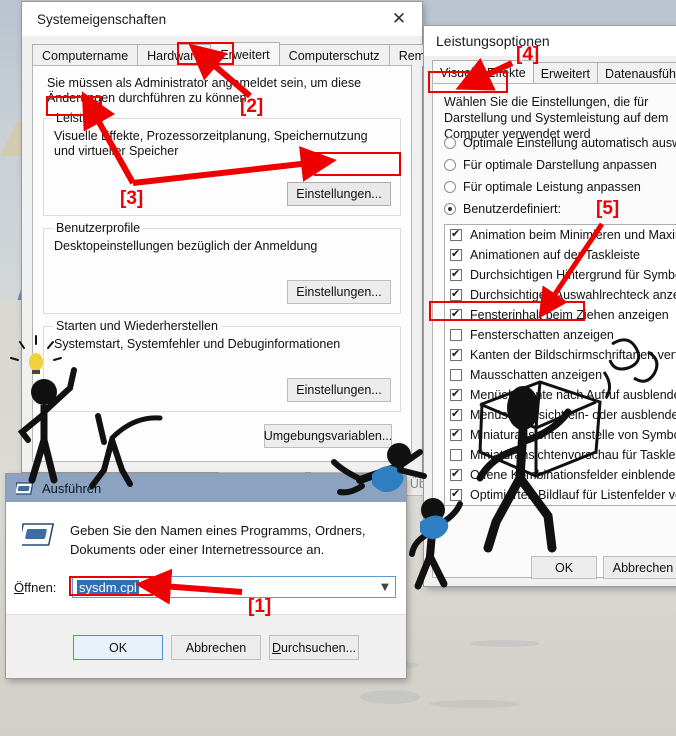 The image size is (676, 736). I want to click on tab-hardware: Hardware, so click(174, 55).